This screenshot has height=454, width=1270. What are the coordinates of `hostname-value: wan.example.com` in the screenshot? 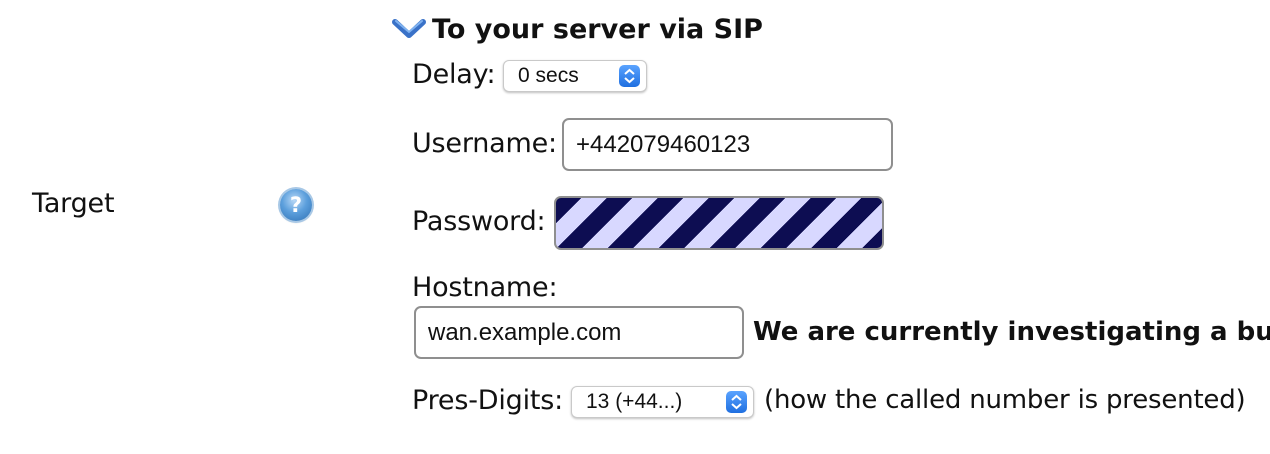 It's located at (525, 332).